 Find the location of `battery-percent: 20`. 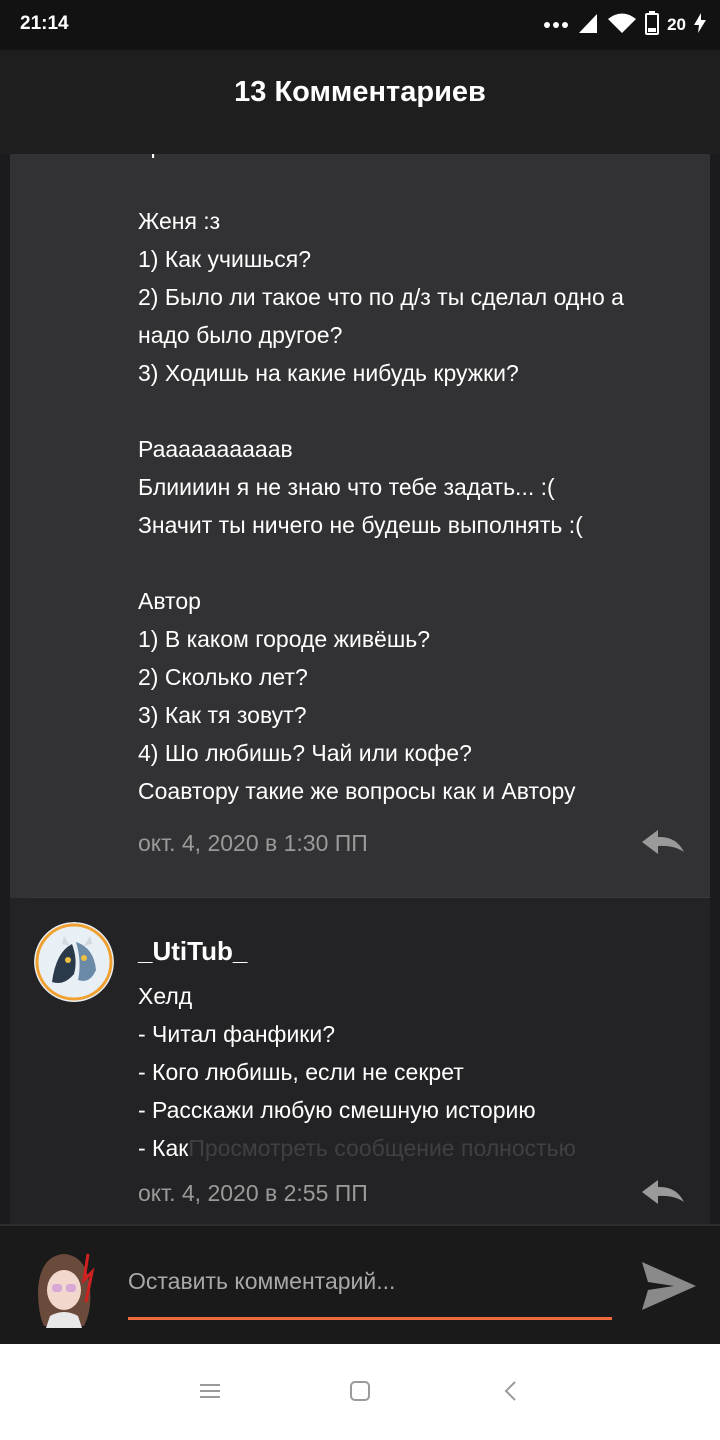

battery-percent: 20 is located at coordinates (676, 24).